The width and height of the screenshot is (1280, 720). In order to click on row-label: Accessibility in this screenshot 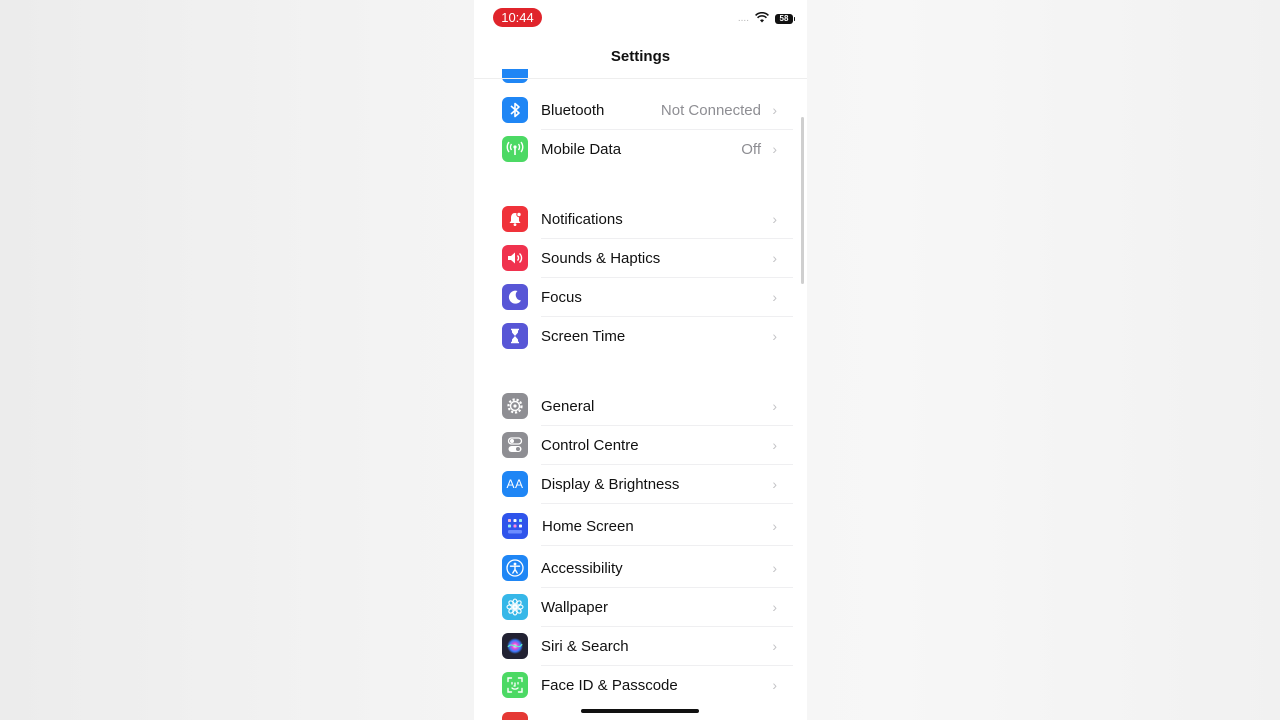, I will do `click(582, 568)`.